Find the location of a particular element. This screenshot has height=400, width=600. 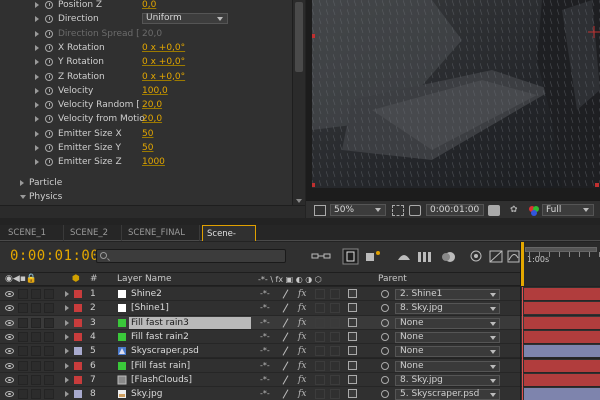

region-of-interest-icon is located at coordinates (320, 210).